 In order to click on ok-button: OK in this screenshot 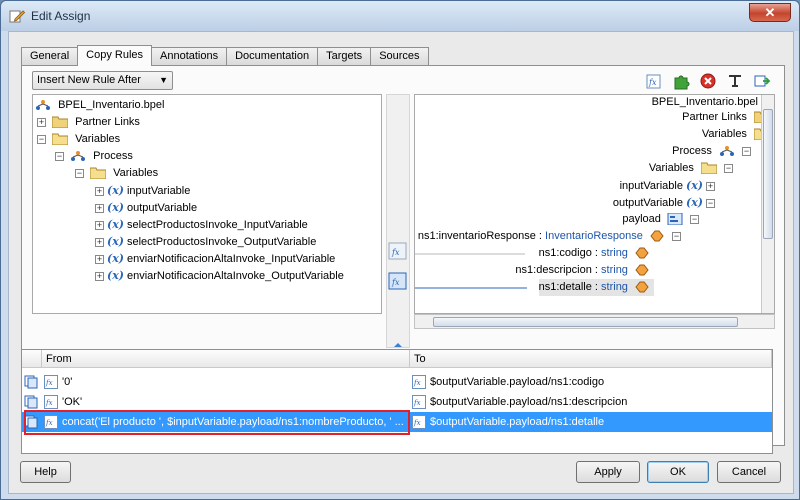, I will do `click(678, 472)`.